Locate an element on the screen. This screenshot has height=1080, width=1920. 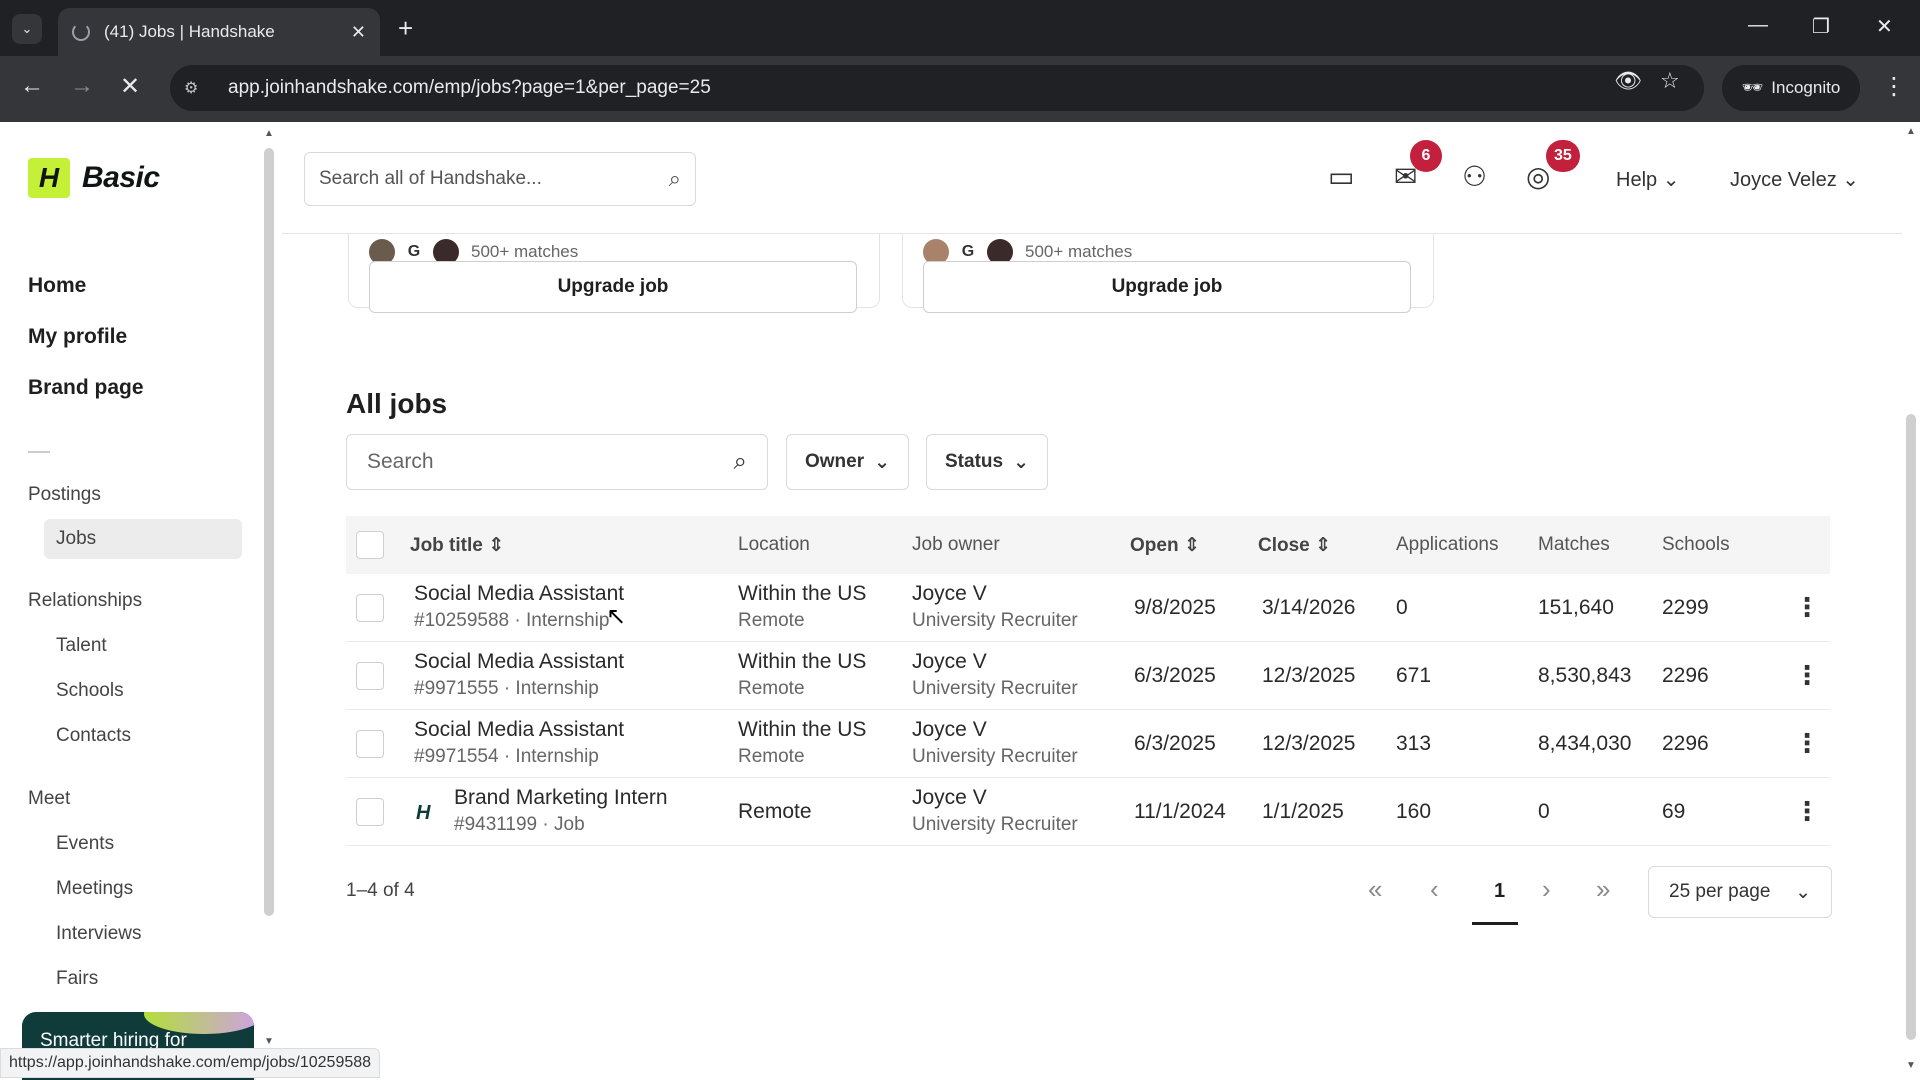
handshake-logo: H Basic is located at coordinates (94, 178).